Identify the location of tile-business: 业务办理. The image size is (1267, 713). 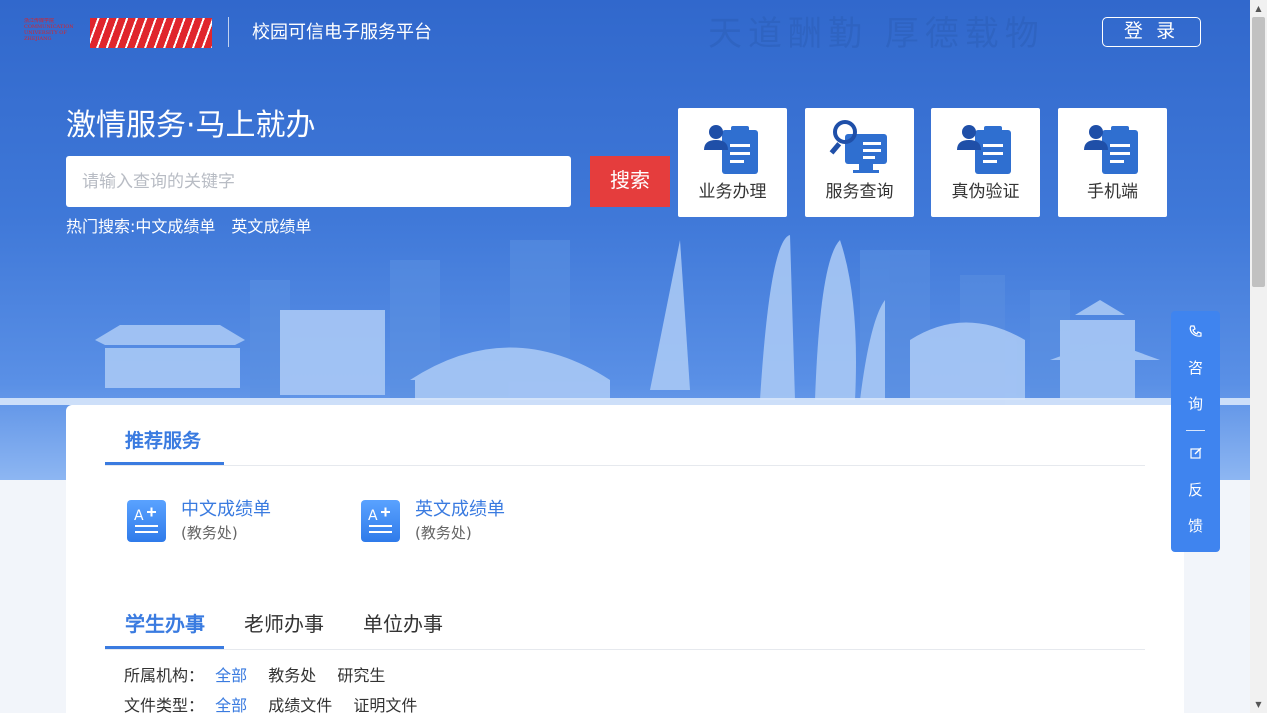
(732, 162).